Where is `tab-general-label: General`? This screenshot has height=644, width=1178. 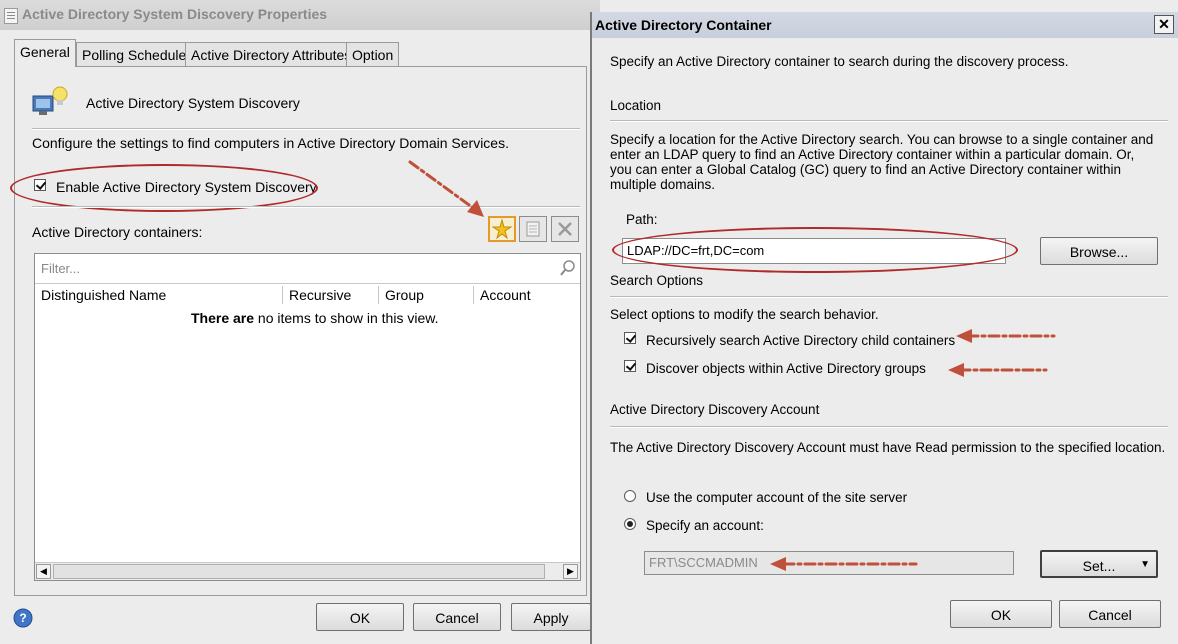
tab-general-label: General is located at coordinates (45, 52).